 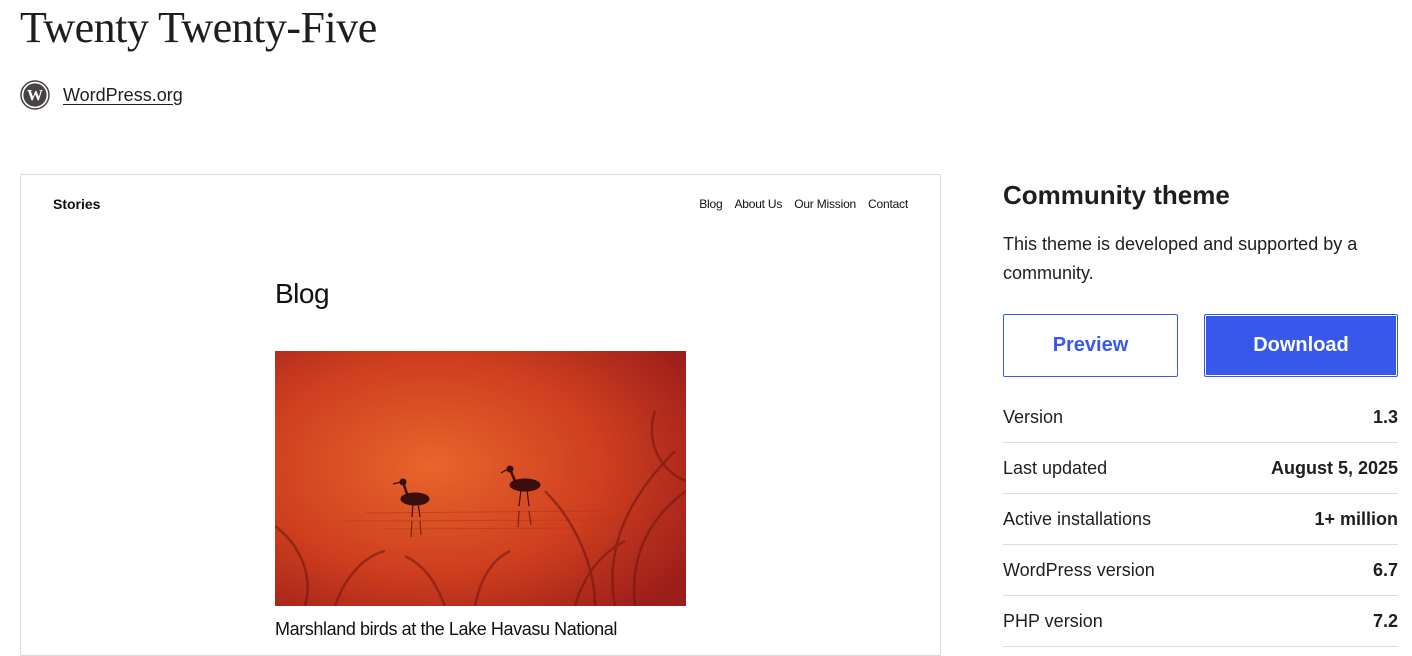 I want to click on preview-nav-item-mission: Our Mission, so click(x=825, y=204).